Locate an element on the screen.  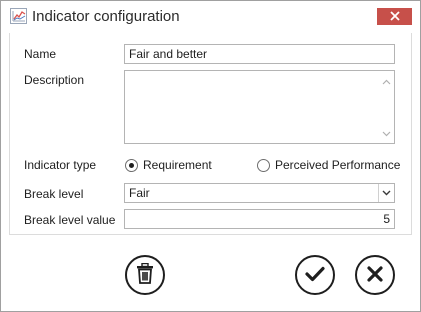
description-label: Description is located at coordinates (54, 80).